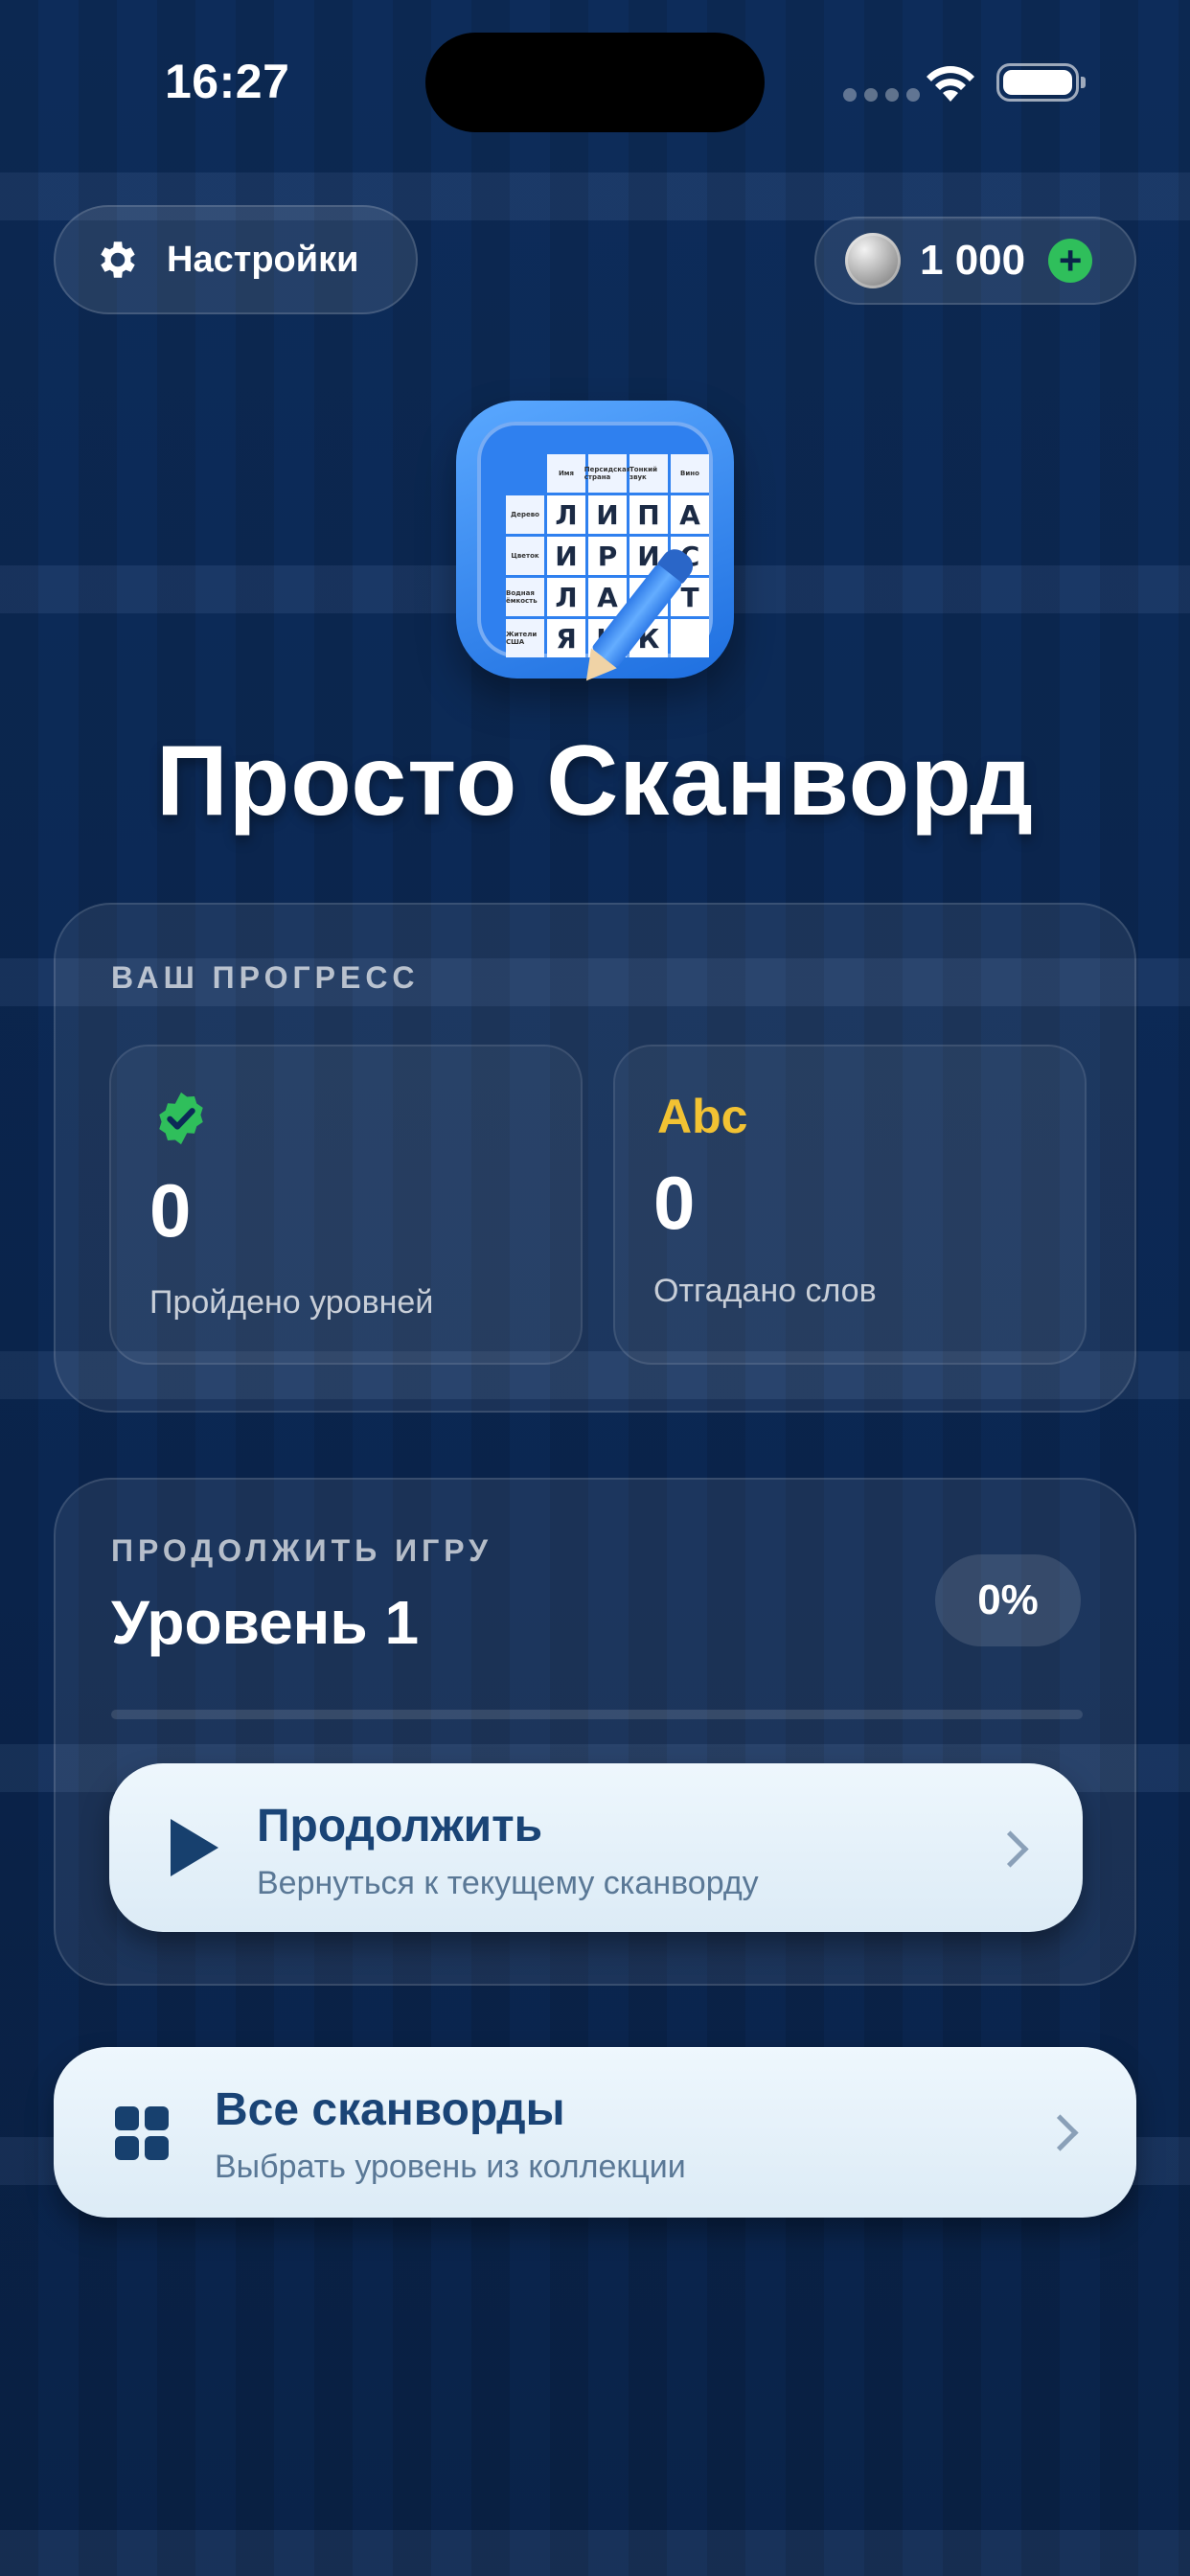 This screenshot has width=1190, height=2576. Describe the element at coordinates (195, 1847) in the screenshot. I see `play-icon` at that location.